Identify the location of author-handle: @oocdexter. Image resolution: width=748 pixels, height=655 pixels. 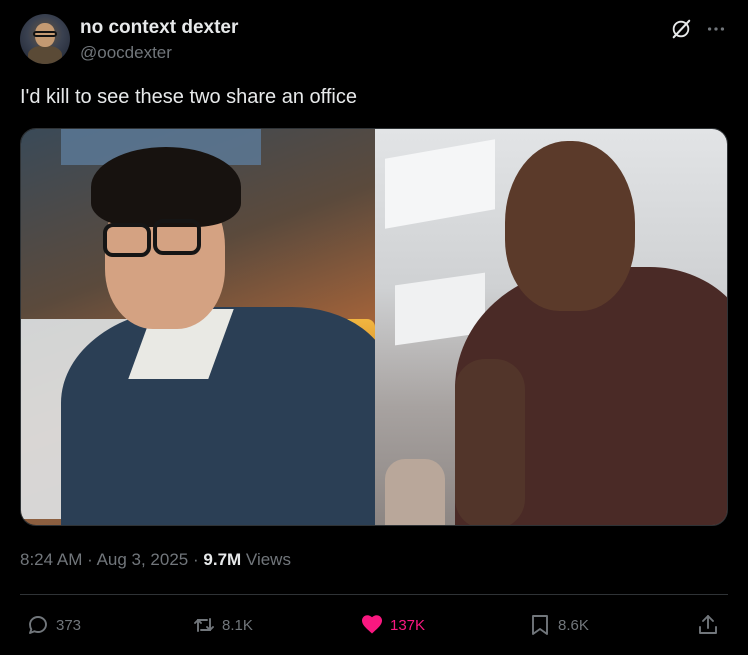
(126, 53).